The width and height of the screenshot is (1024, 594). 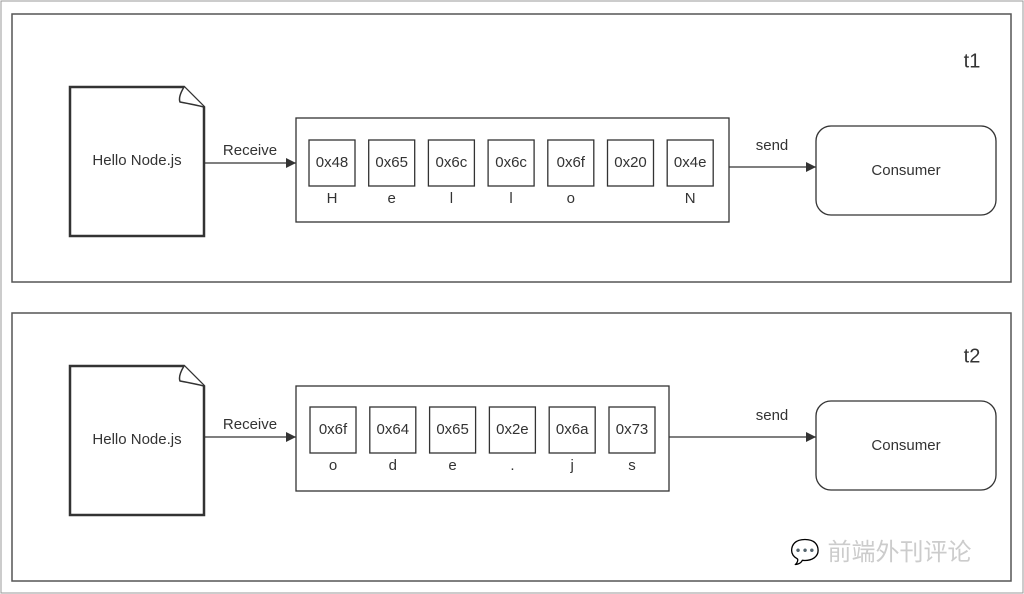 What do you see at coordinates (632, 465) in the screenshot?
I see `byte-char: s` at bounding box center [632, 465].